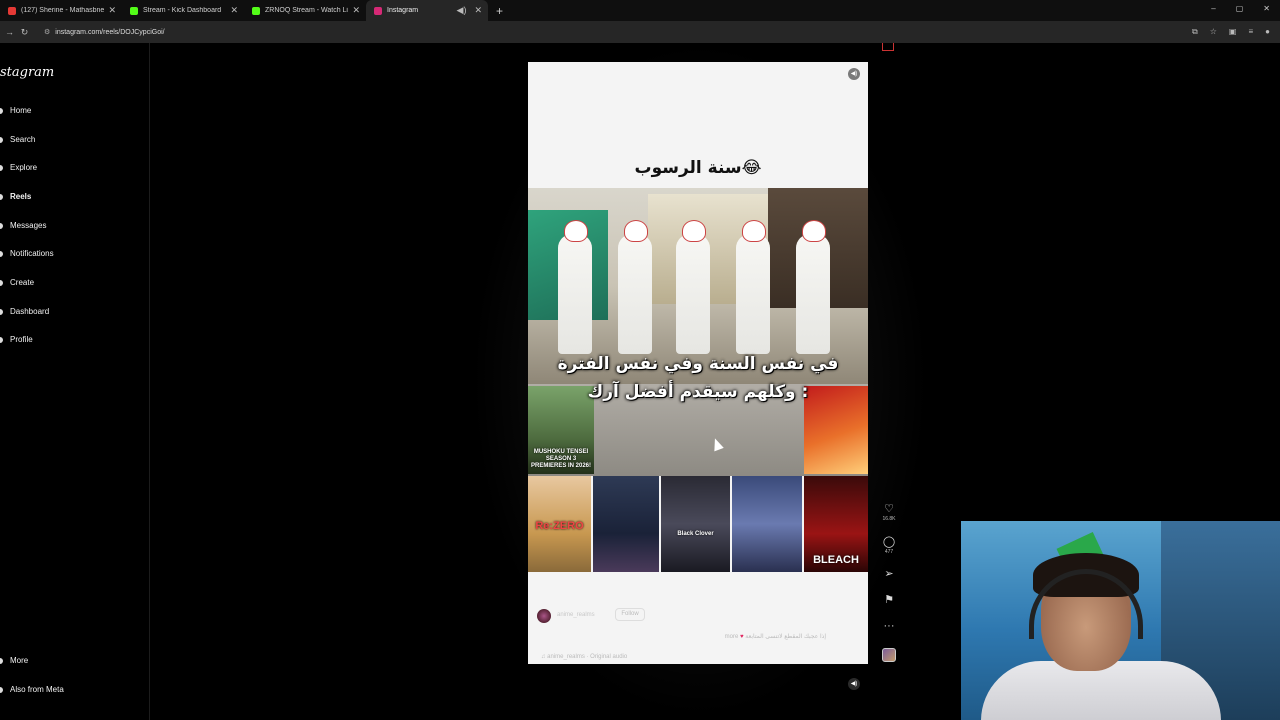 The height and width of the screenshot is (720, 1280). I want to click on window-controls: – ▢ ✕, so click(1240, 8).